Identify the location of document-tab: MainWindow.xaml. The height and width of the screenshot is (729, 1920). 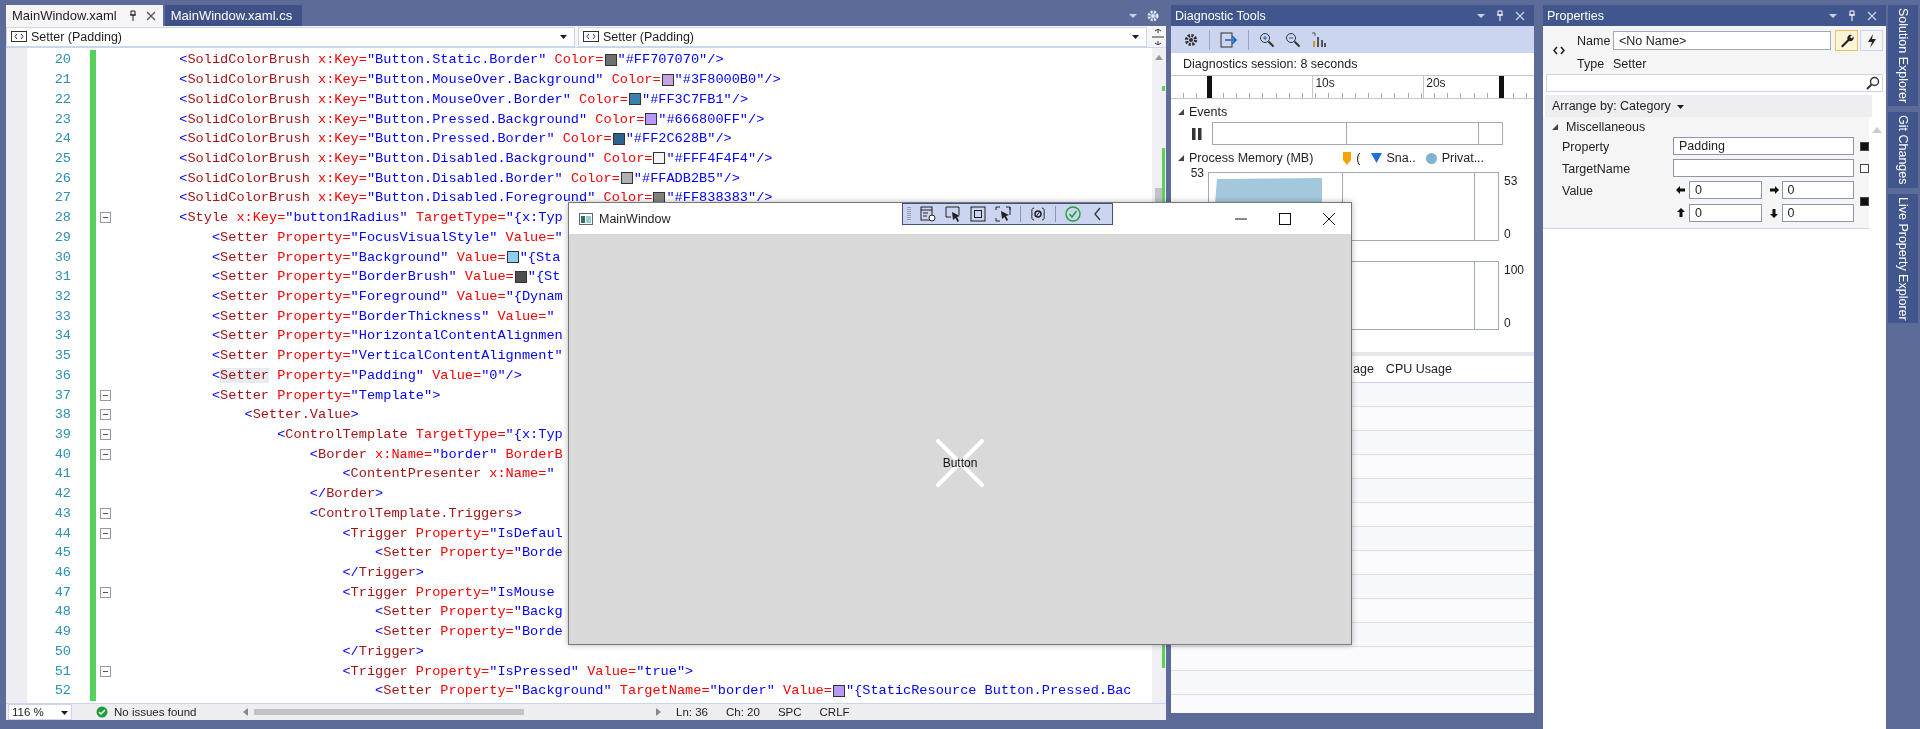
(84, 15).